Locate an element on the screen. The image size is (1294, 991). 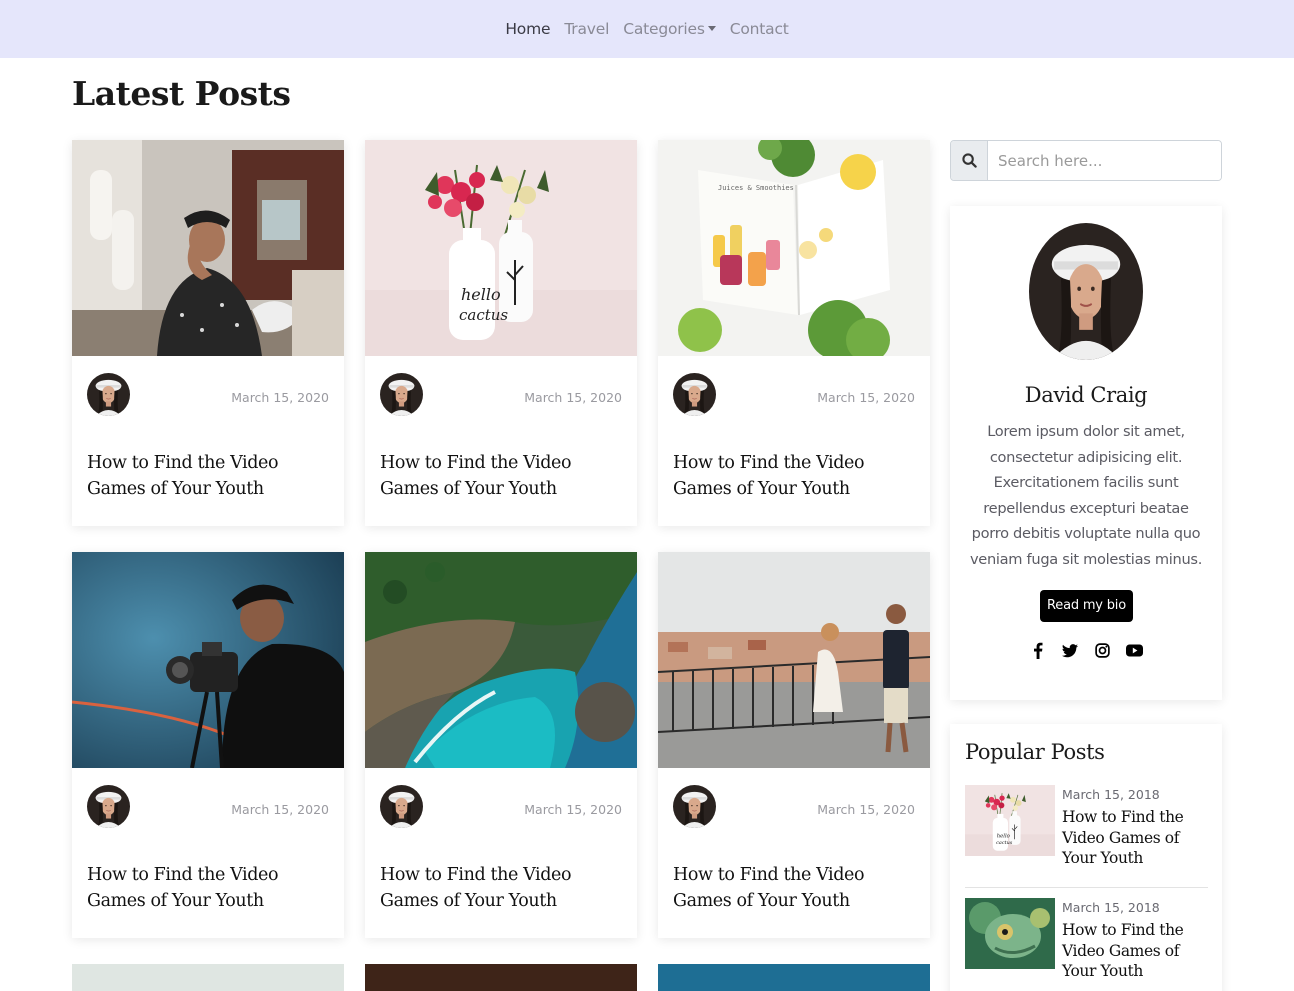
instagram-icon is located at coordinates (1102, 650).